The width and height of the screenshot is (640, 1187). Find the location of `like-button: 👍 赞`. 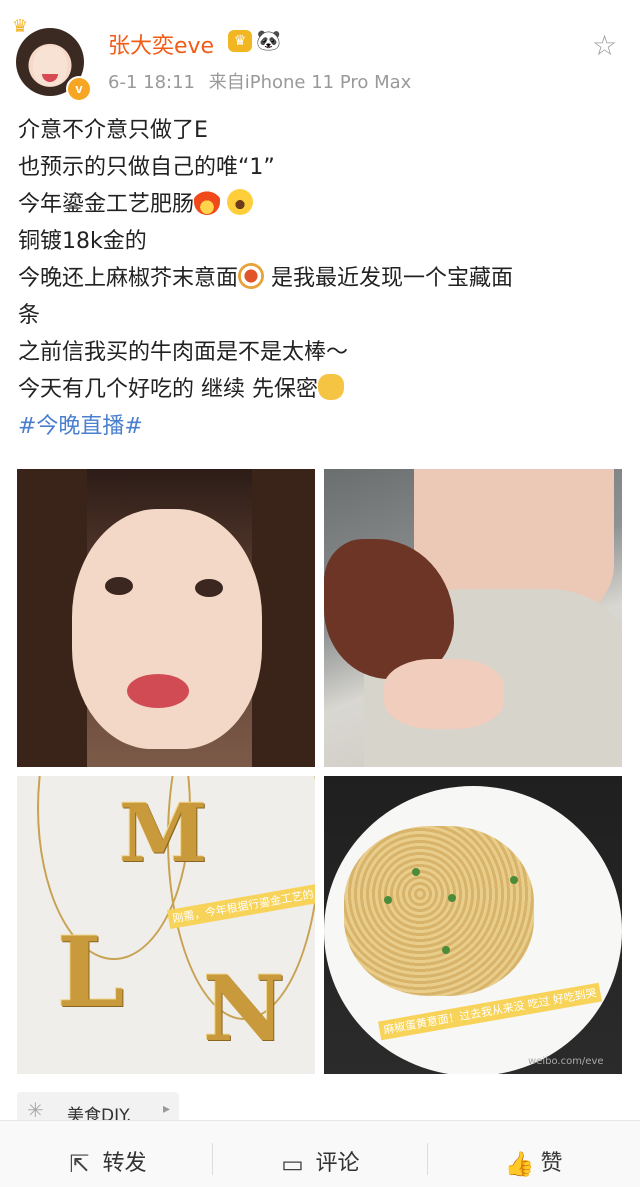

like-button: 👍 赞 is located at coordinates (533, 1154).